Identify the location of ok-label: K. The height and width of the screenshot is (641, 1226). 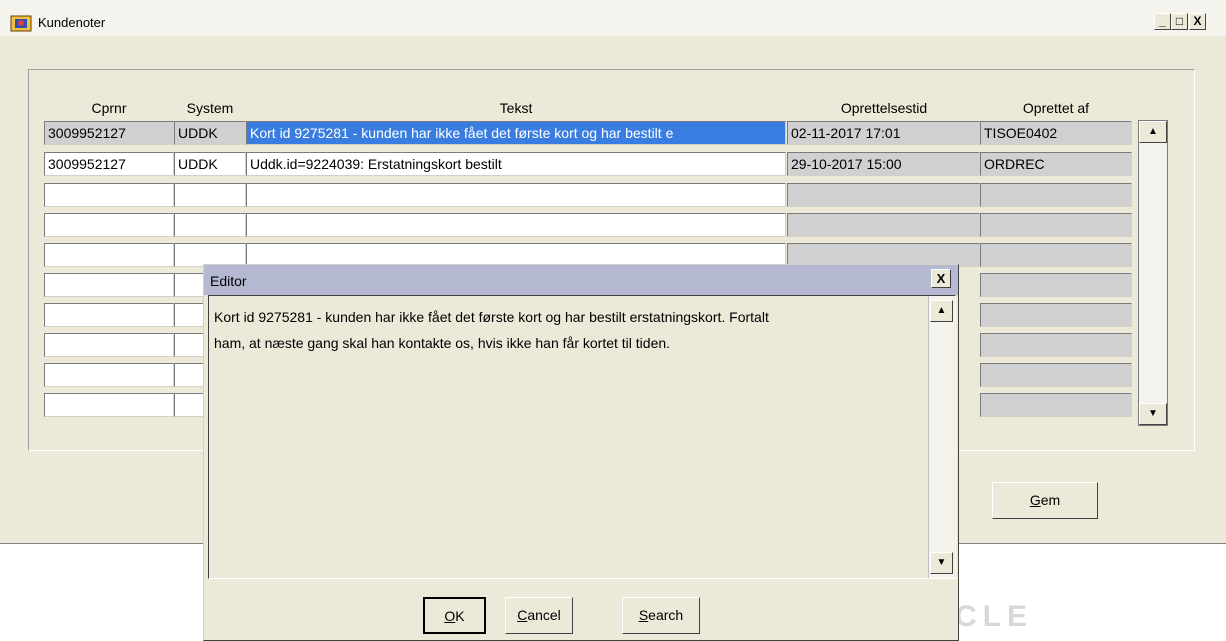
(460, 616).